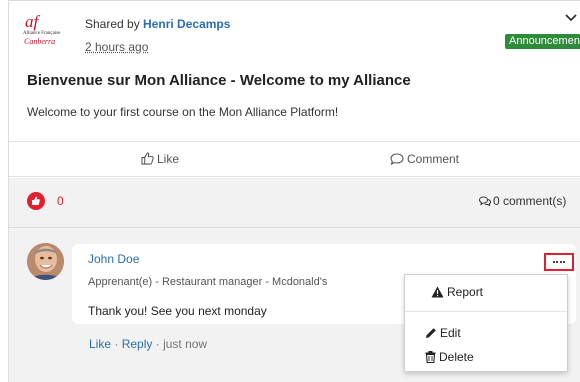 This screenshot has width=580, height=382. What do you see at coordinates (430, 357) in the screenshot?
I see `trash-icon` at bounding box center [430, 357].